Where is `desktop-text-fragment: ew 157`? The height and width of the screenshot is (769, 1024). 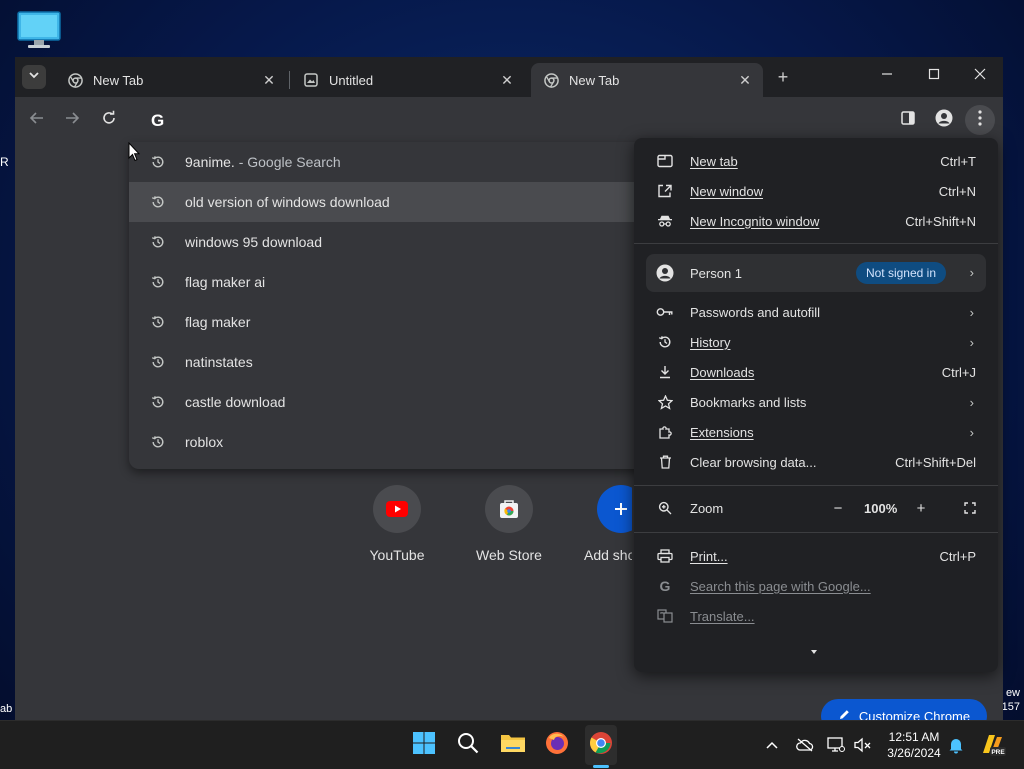
desktop-text-fragment: ew 157 is located at coordinates (1011, 700).